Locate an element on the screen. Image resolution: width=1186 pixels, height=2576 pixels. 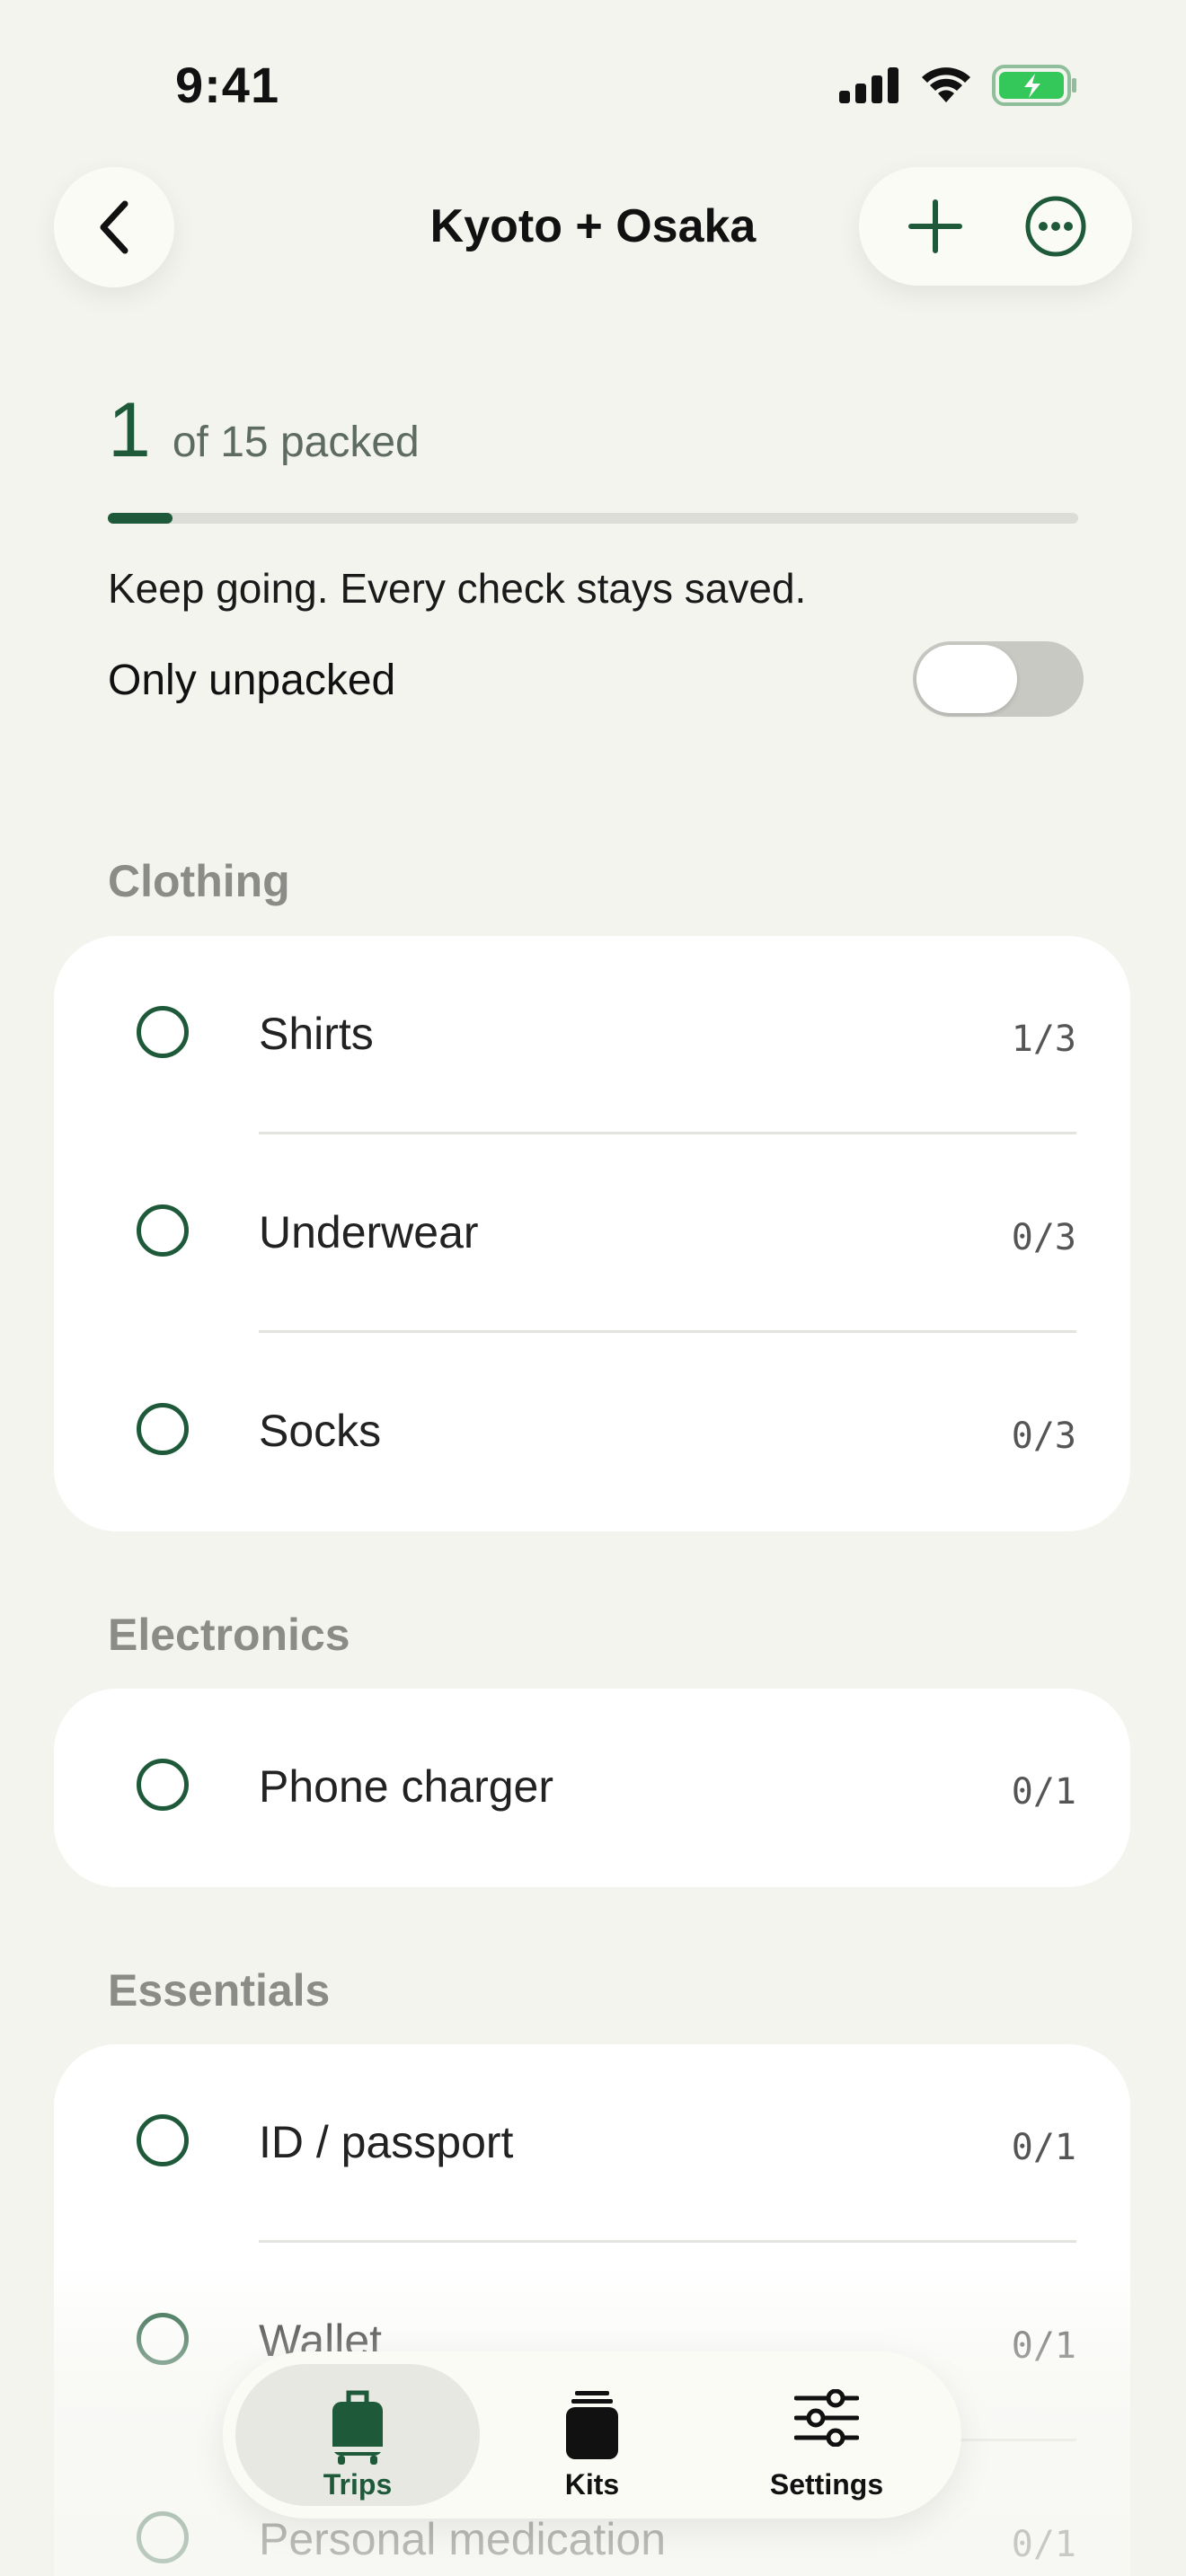
more-icon is located at coordinates (1055, 226).